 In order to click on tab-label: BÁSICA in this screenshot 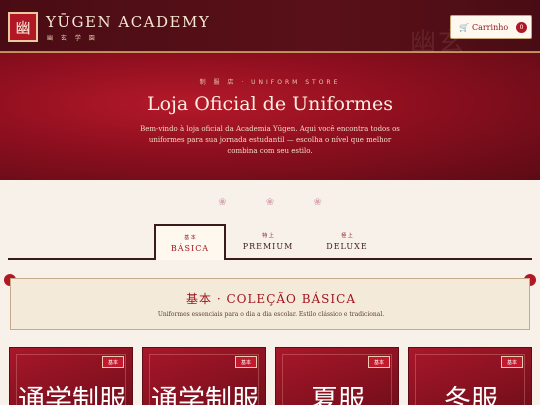, I will do `click(190, 248)`.